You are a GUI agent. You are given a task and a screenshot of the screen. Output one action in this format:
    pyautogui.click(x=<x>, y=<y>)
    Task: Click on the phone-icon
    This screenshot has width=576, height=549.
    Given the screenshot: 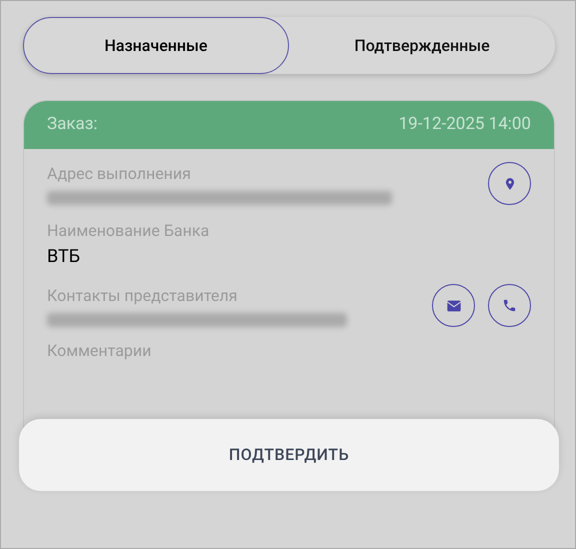 What is the action you would take?
    pyautogui.click(x=509, y=305)
    